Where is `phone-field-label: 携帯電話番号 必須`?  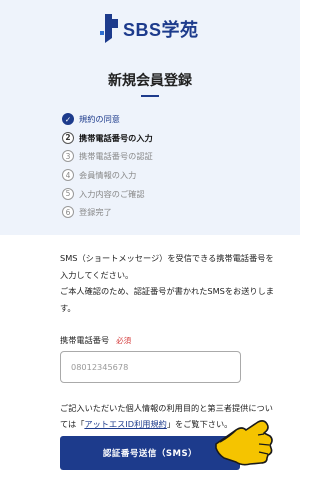
phone-field-label: 携帯電話番号 必須 is located at coordinates (95, 340).